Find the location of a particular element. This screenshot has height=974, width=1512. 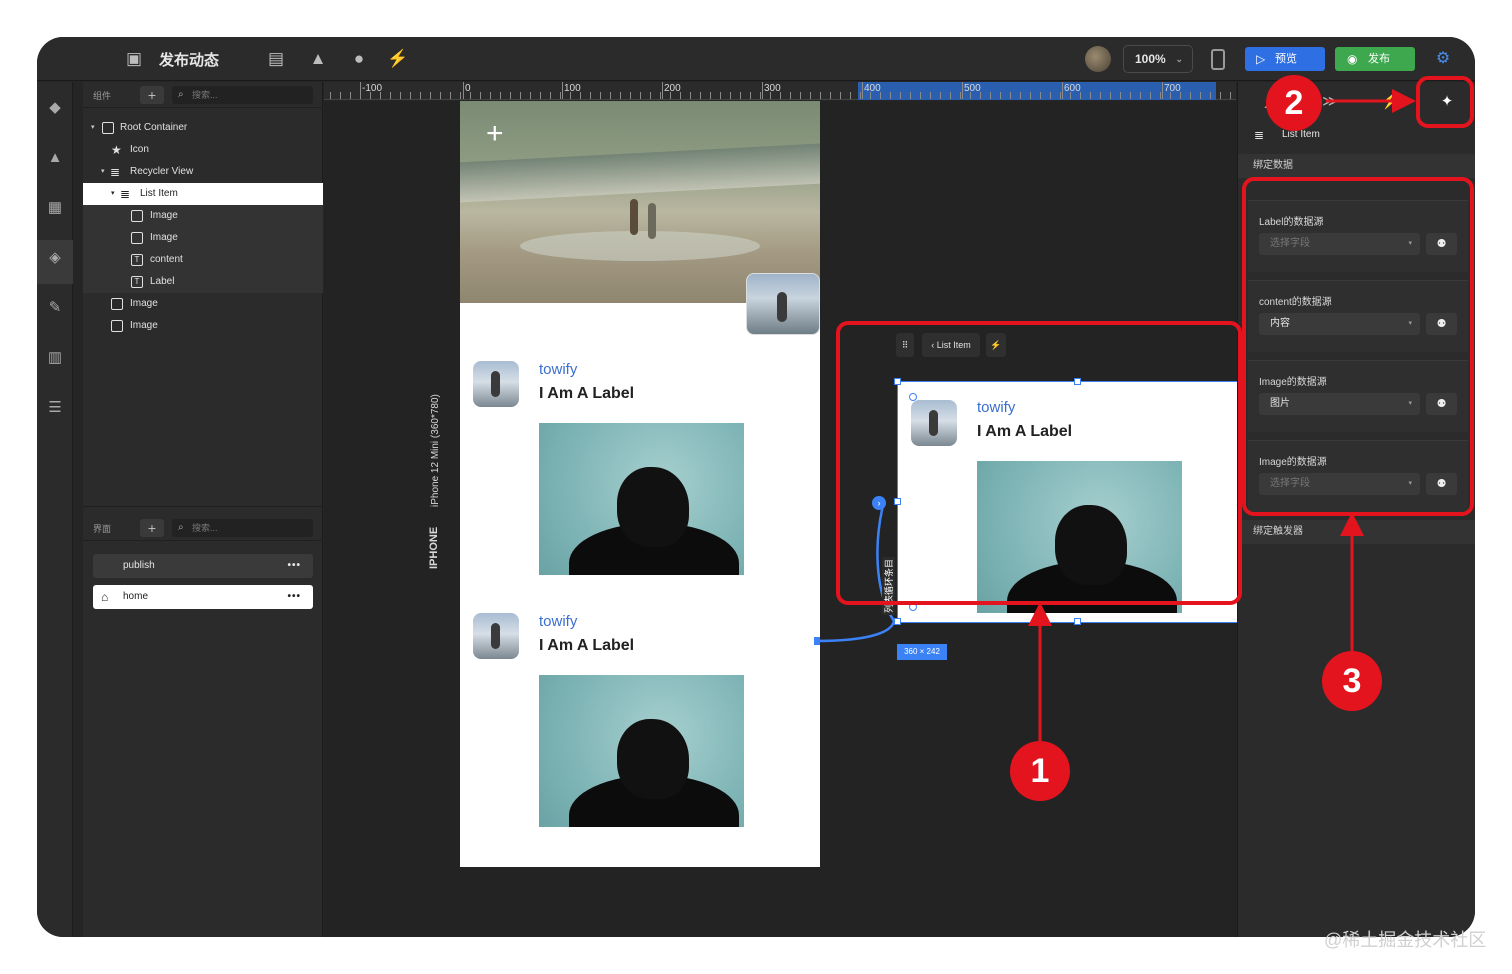

add-page-button: + is located at coordinates (152, 528).